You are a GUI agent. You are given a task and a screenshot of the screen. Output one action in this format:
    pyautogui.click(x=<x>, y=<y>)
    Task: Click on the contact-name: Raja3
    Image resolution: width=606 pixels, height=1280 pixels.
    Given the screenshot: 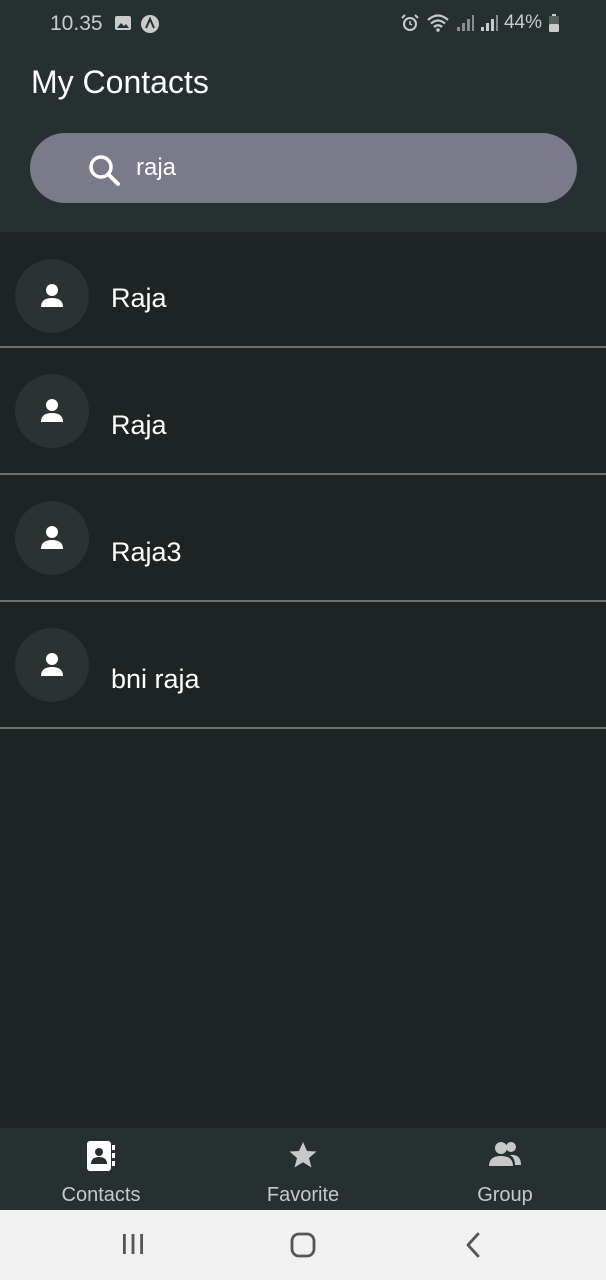 What is the action you would take?
    pyautogui.click(x=146, y=552)
    